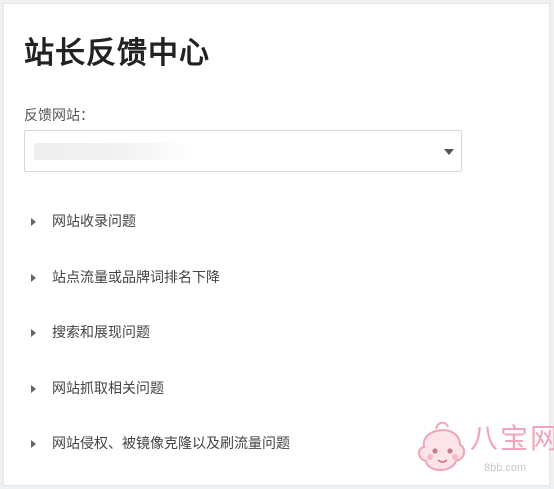 The height and width of the screenshot is (489, 554). I want to click on site-select: example-site, so click(243, 151).